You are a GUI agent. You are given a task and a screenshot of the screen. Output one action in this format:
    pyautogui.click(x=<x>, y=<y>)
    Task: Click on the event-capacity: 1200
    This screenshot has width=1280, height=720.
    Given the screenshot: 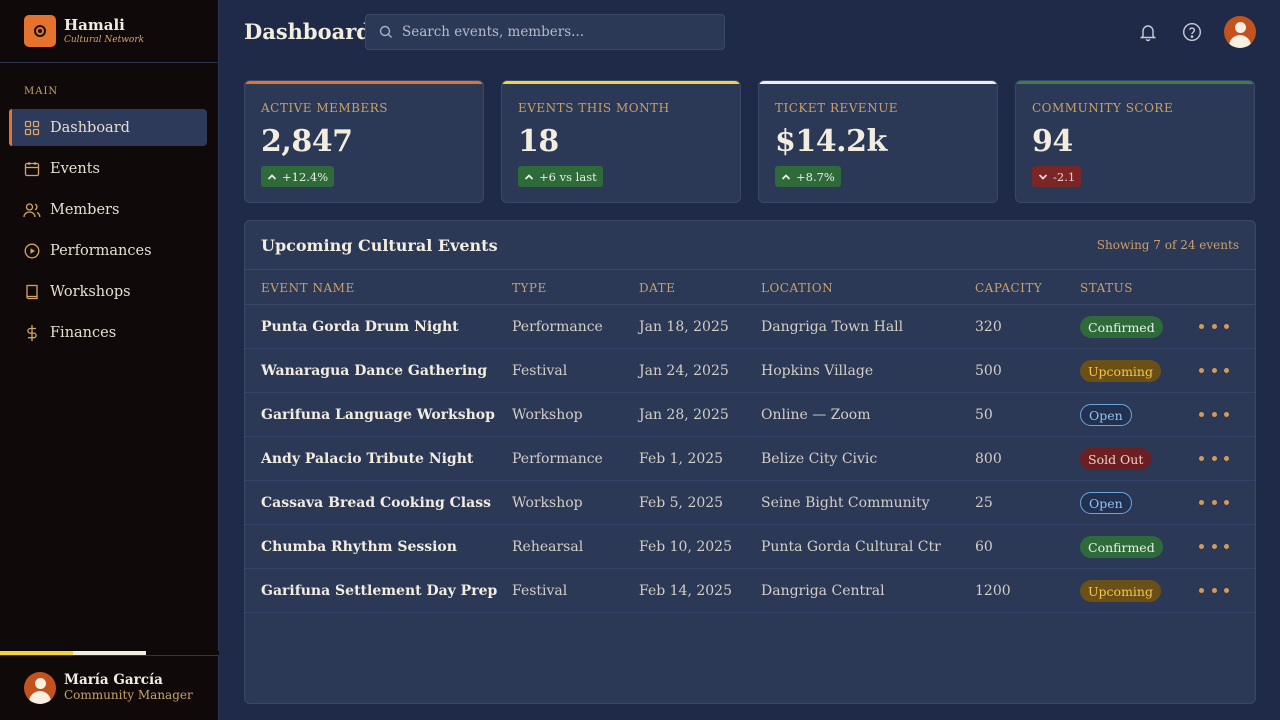 What is the action you would take?
    pyautogui.click(x=993, y=591)
    